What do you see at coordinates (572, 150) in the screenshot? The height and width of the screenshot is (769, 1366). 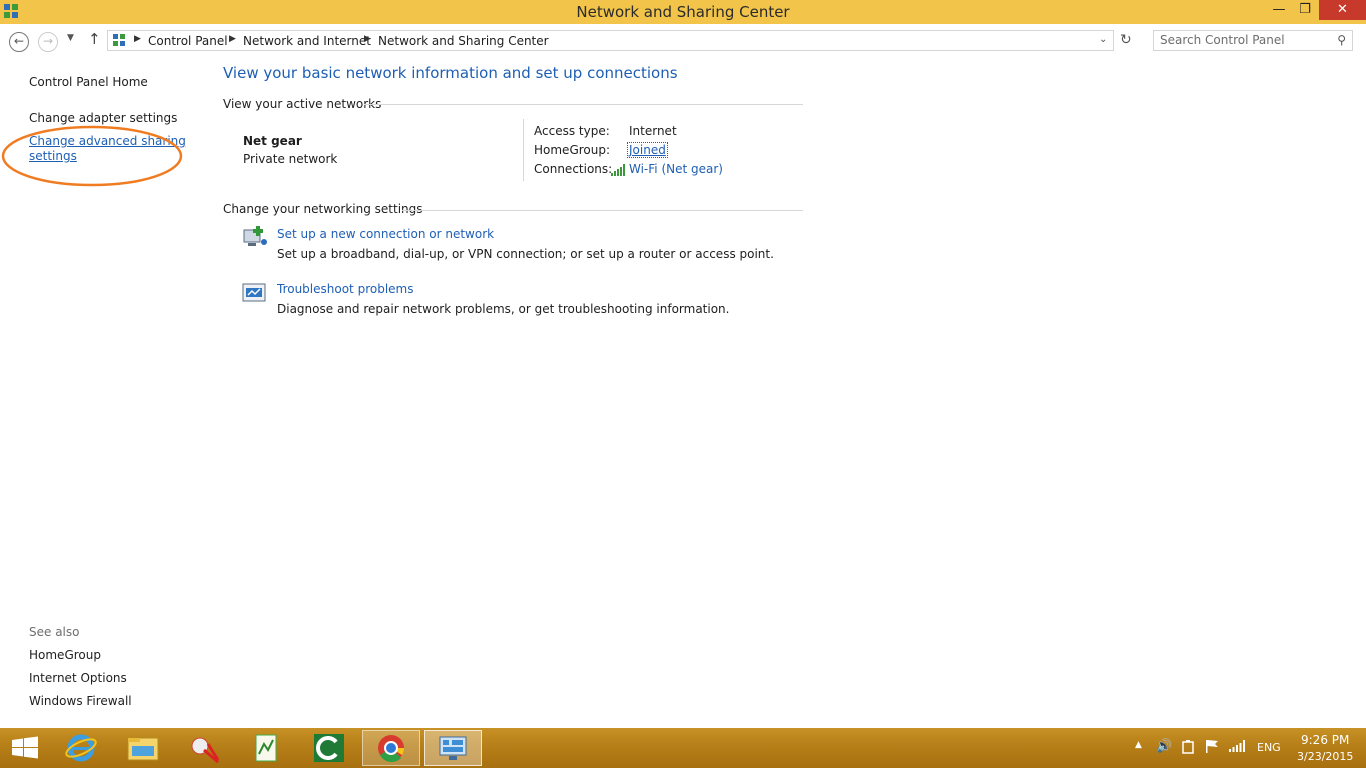 I see `homegroup-label: HomeGroup:` at bounding box center [572, 150].